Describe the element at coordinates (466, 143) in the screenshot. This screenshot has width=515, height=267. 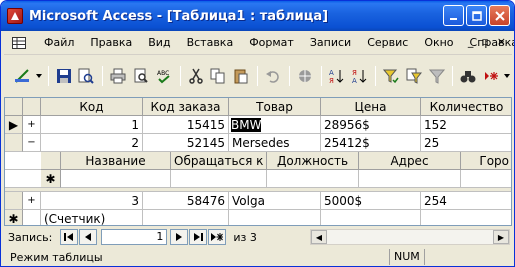
I see `cell-quantity: 25` at that location.